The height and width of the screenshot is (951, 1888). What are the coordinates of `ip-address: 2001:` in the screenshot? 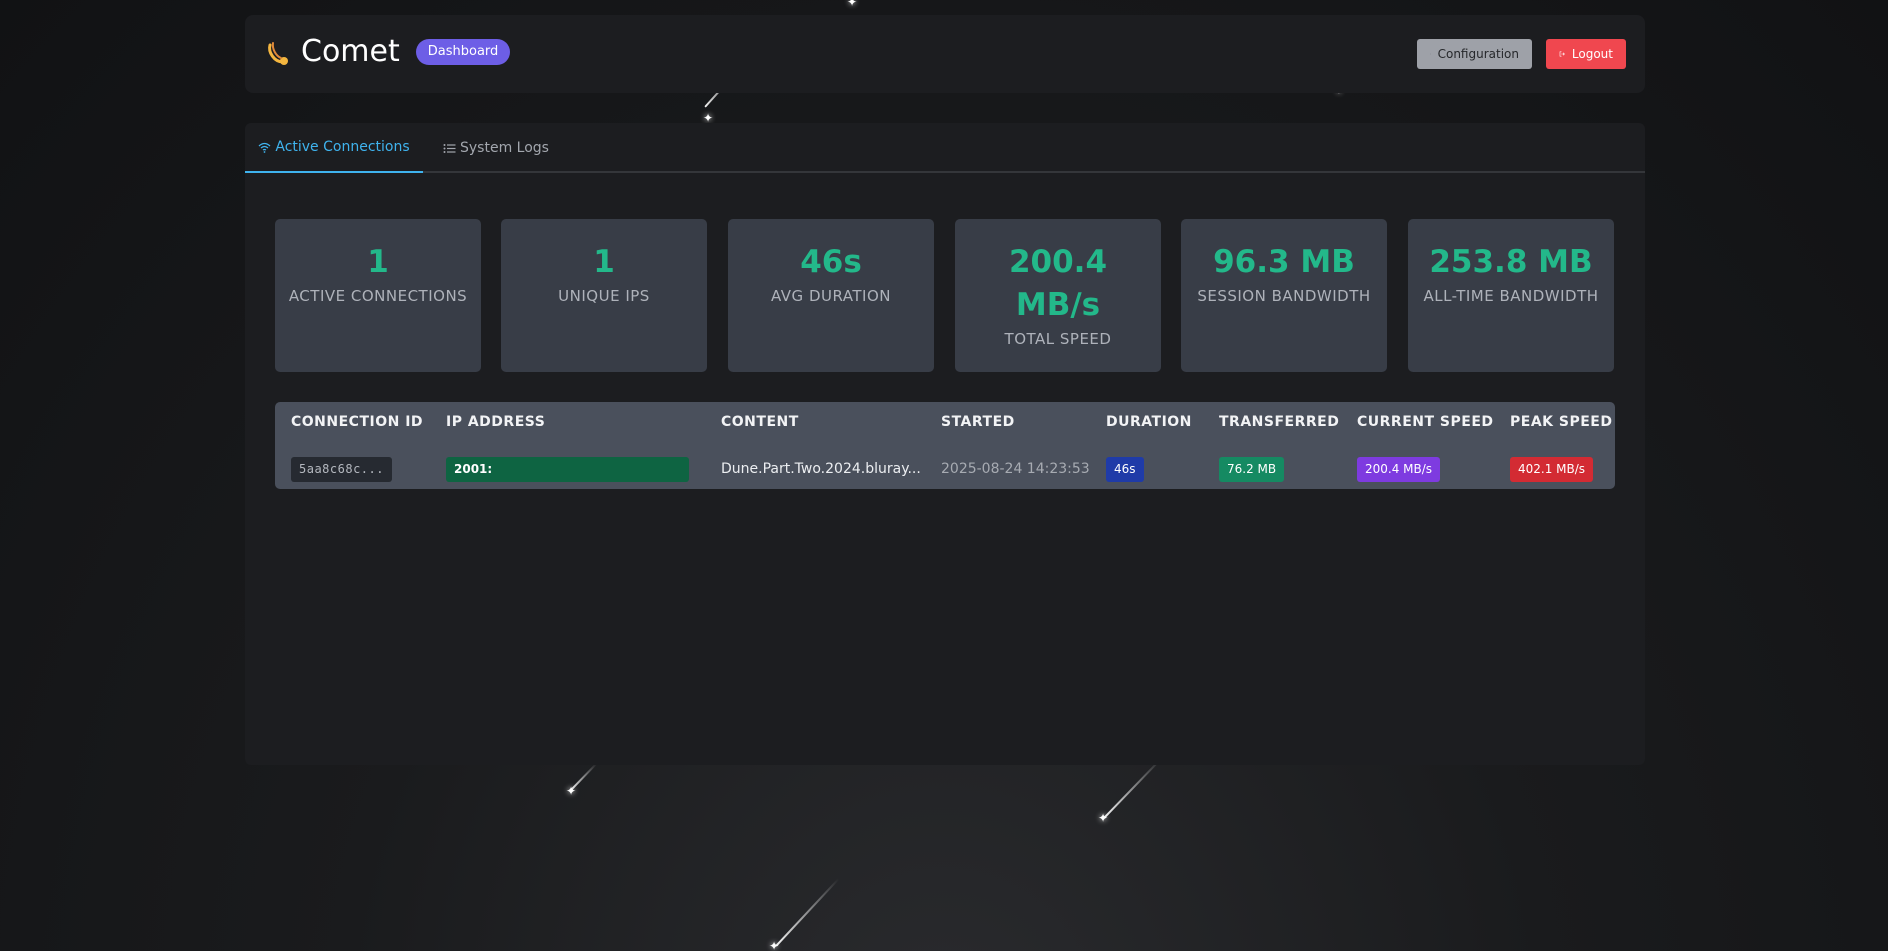 It's located at (567, 469).